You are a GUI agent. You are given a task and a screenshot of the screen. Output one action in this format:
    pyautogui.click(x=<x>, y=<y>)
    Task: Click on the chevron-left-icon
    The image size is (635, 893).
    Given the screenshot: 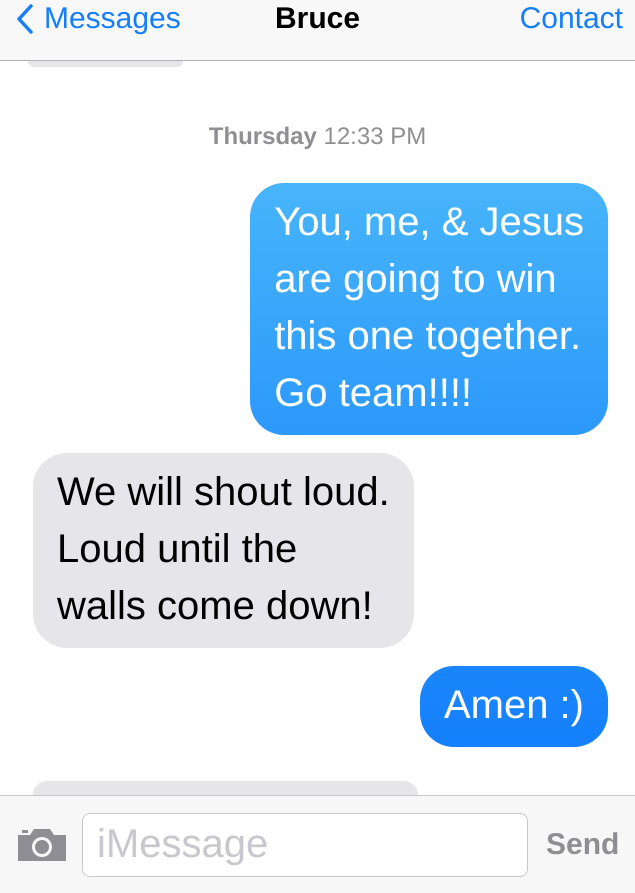 What is the action you would take?
    pyautogui.click(x=25, y=19)
    